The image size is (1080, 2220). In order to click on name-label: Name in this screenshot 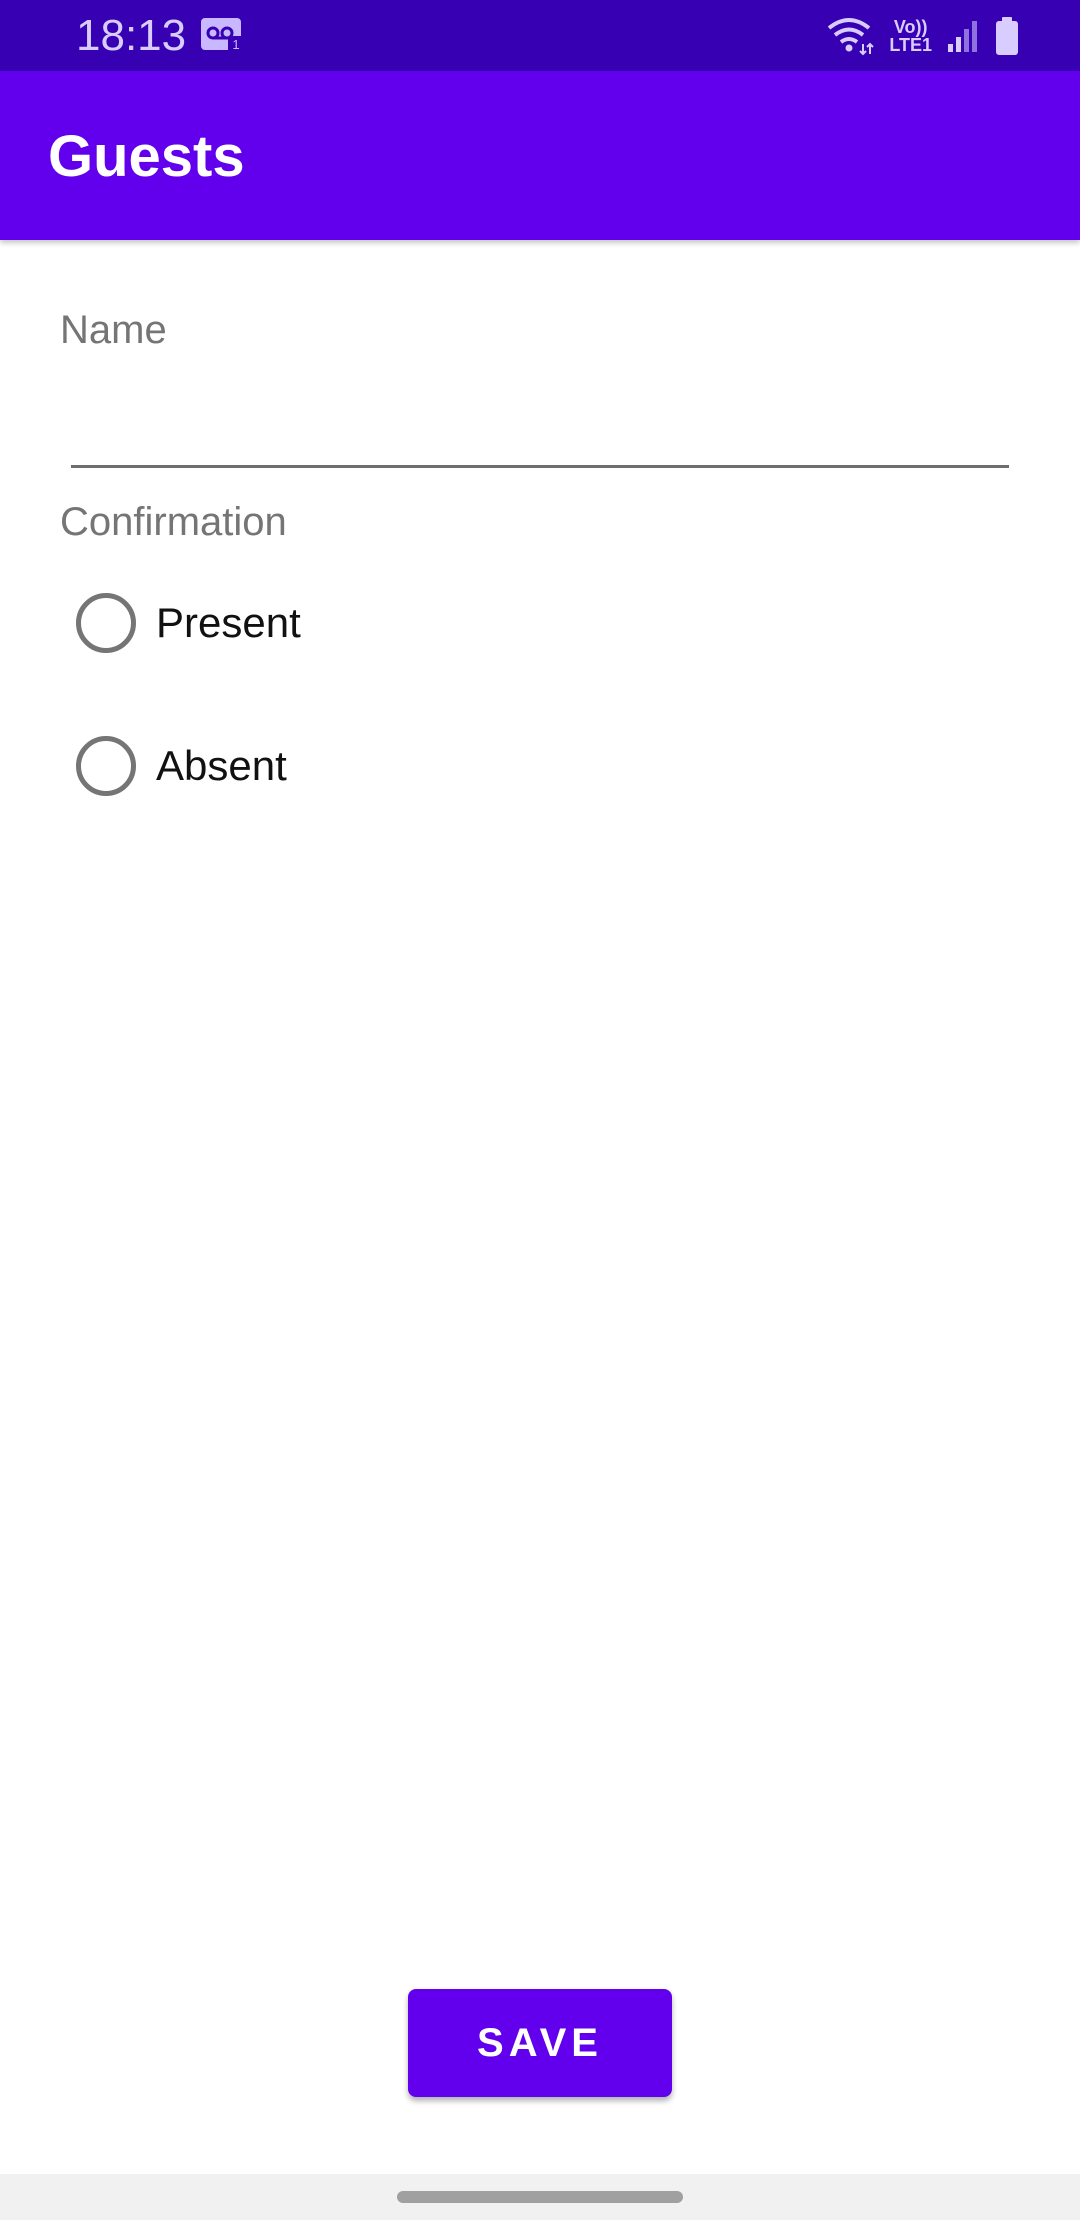, I will do `click(113, 330)`.